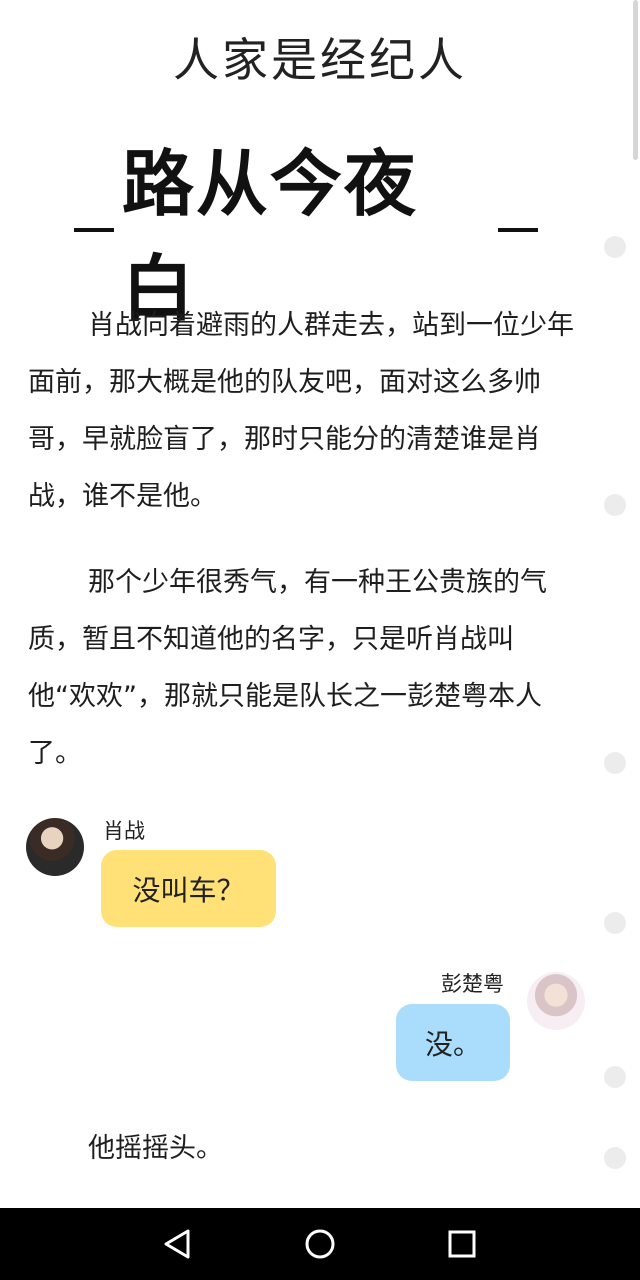 The height and width of the screenshot is (1280, 640). What do you see at coordinates (556, 1001) in the screenshot?
I see `avatar-peng-chuyue` at bounding box center [556, 1001].